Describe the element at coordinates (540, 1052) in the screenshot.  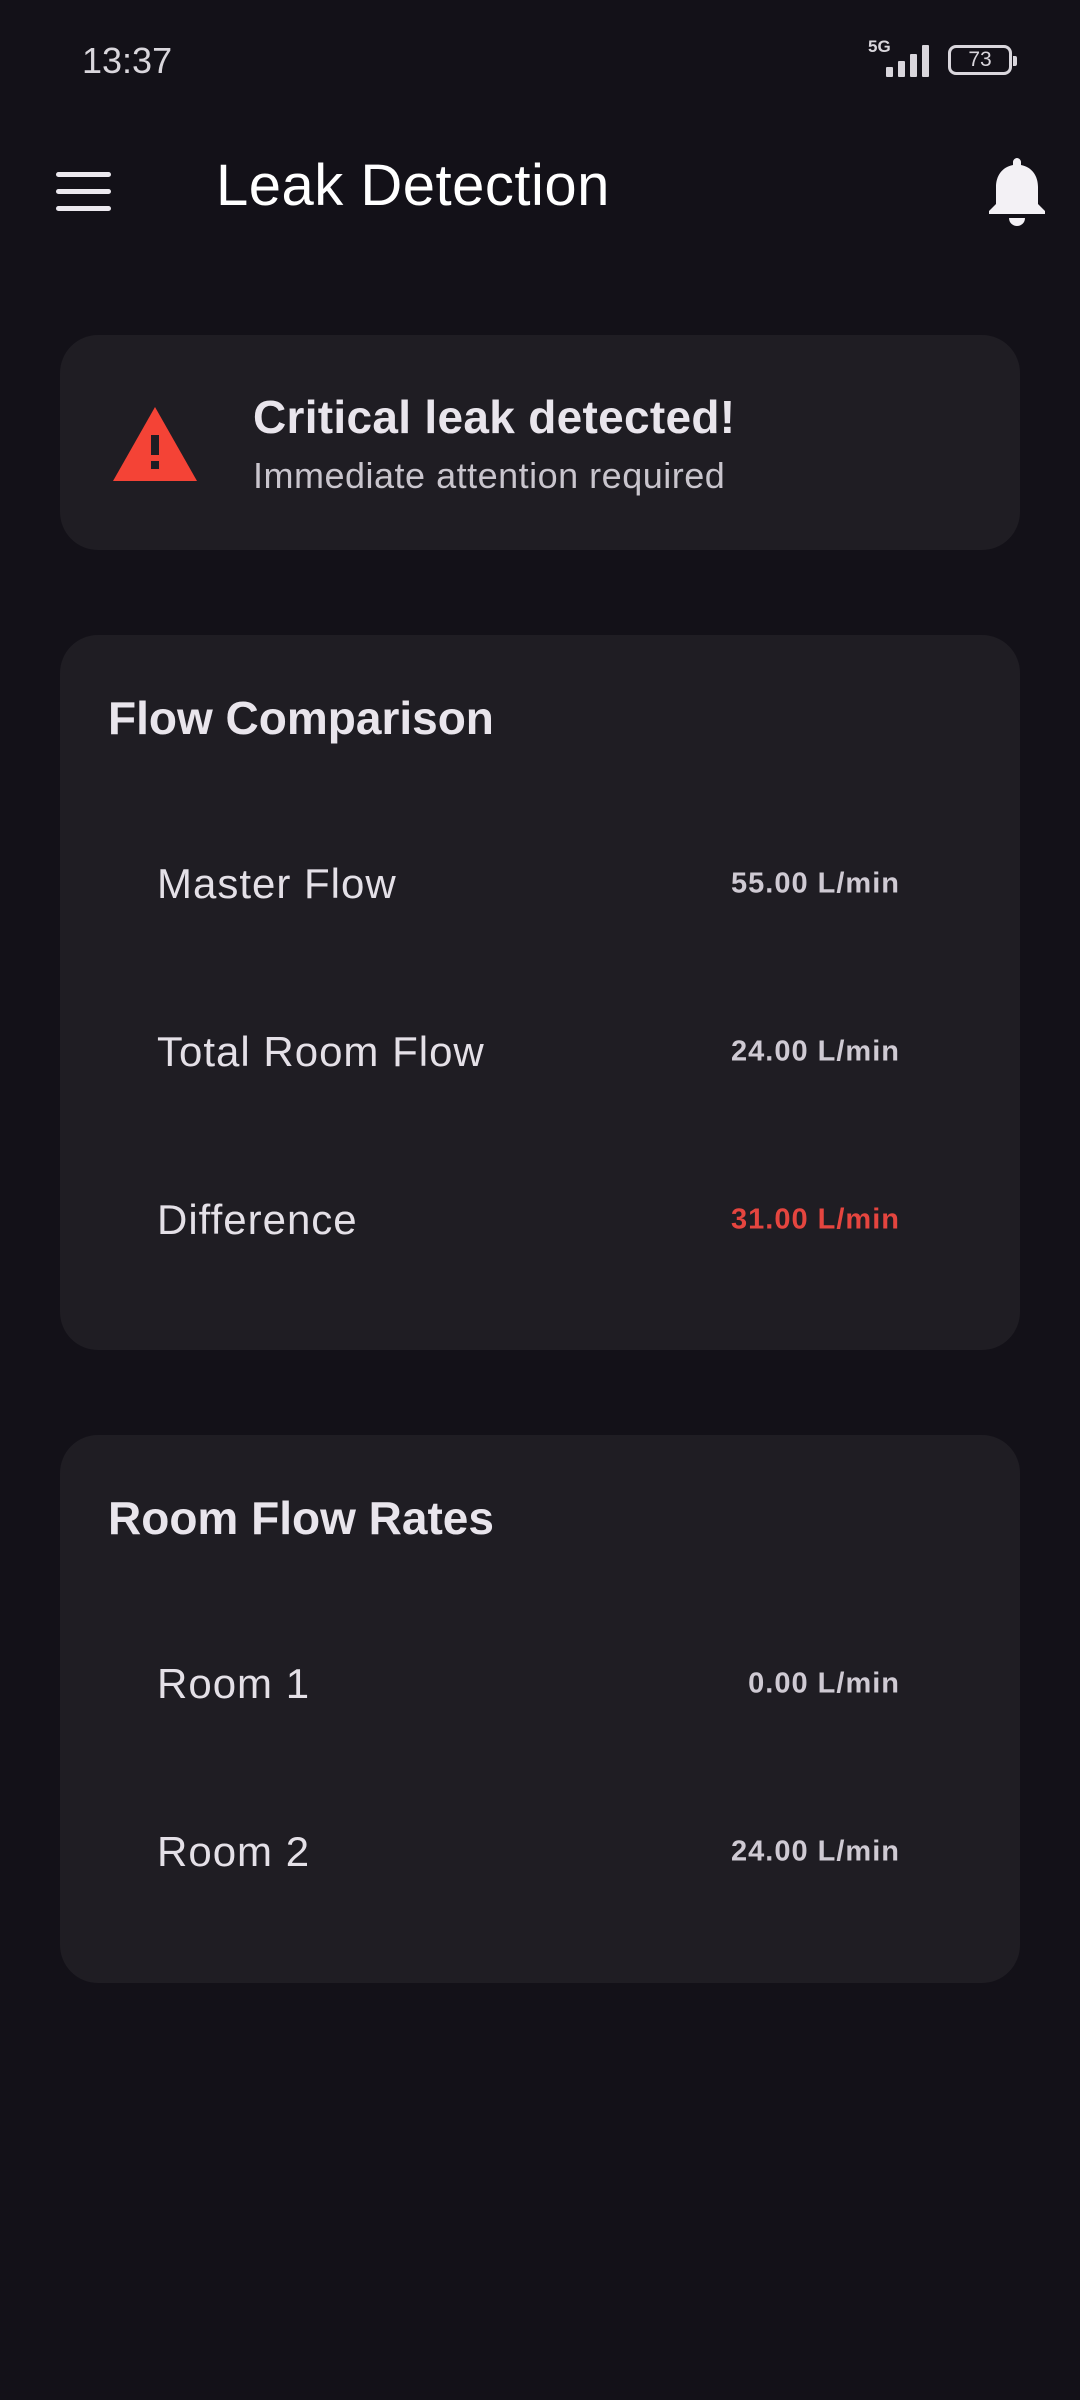
I see `total-room-flow-row: Total Room Flow 24.00 L/min` at that location.